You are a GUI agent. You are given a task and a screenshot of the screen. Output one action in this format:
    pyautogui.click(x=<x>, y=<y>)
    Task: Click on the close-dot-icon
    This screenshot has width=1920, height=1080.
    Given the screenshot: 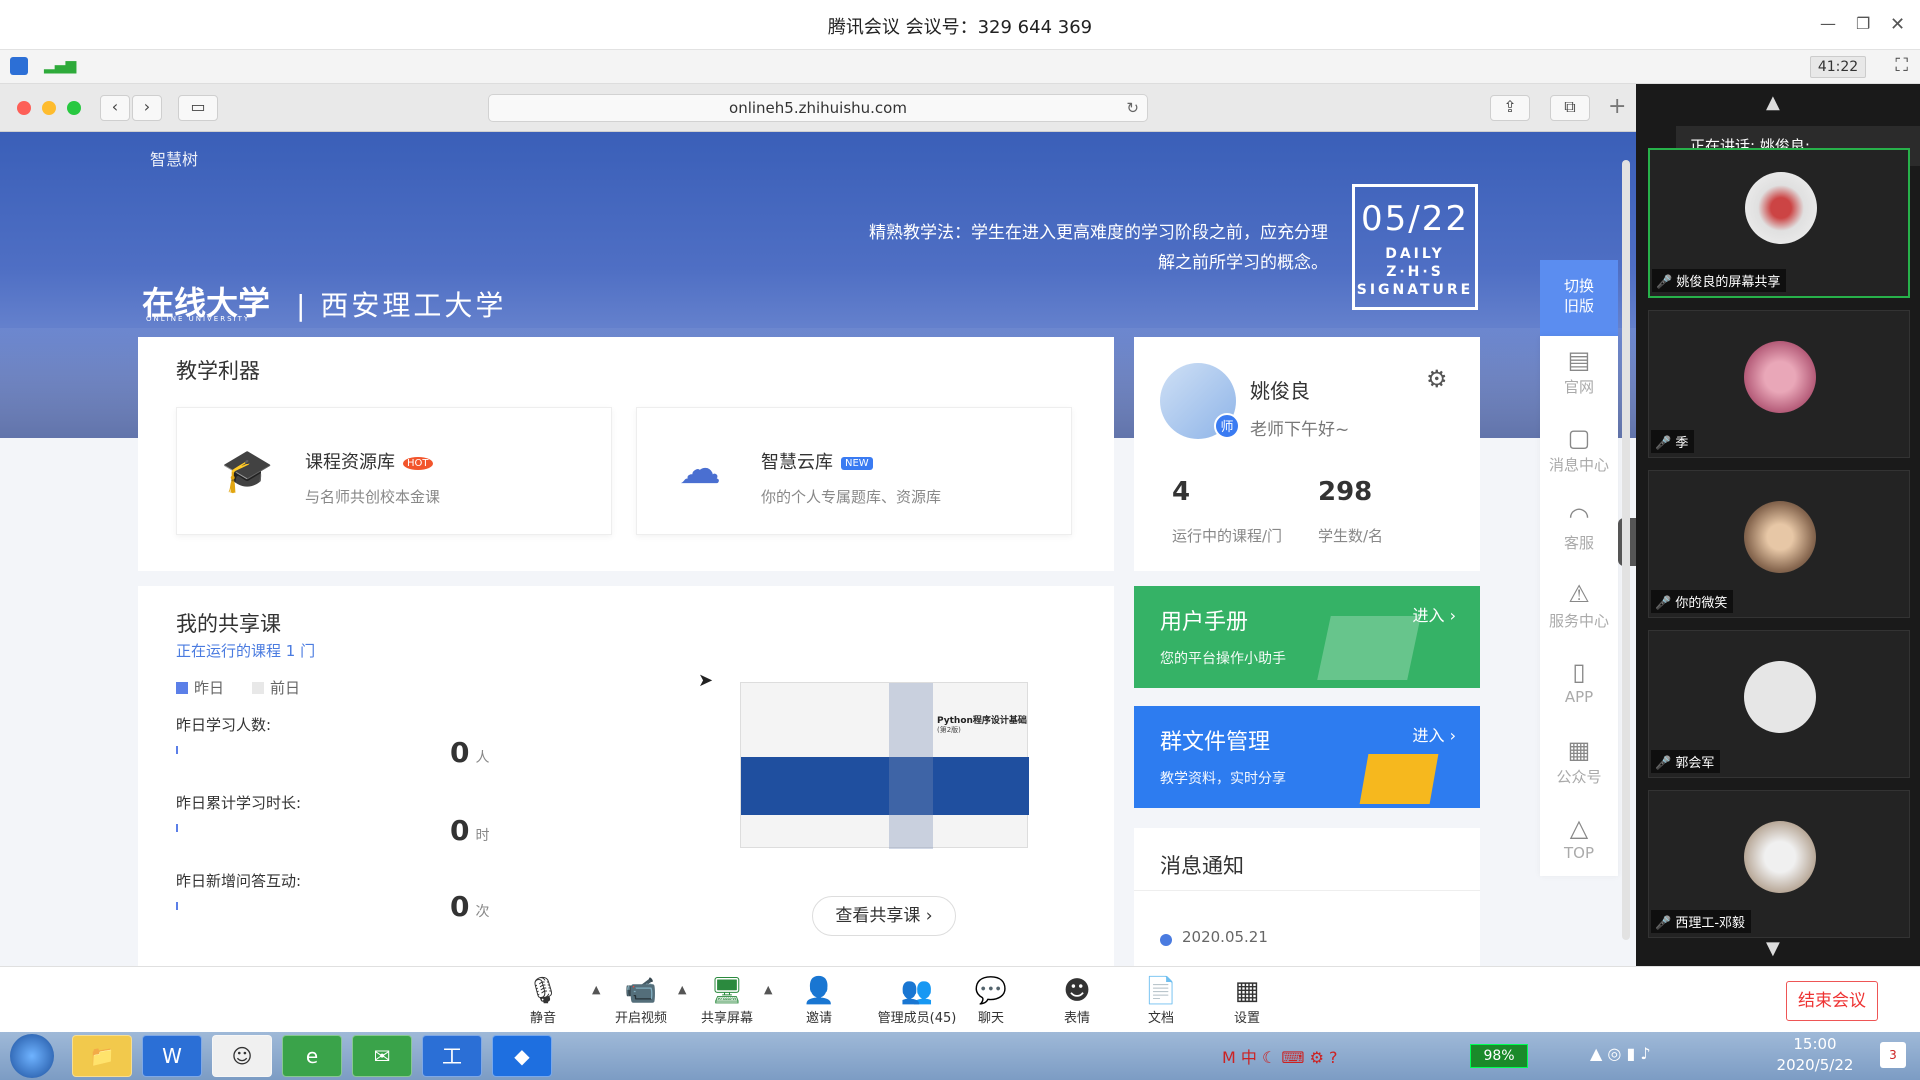 What is the action you would take?
    pyautogui.click(x=24, y=108)
    